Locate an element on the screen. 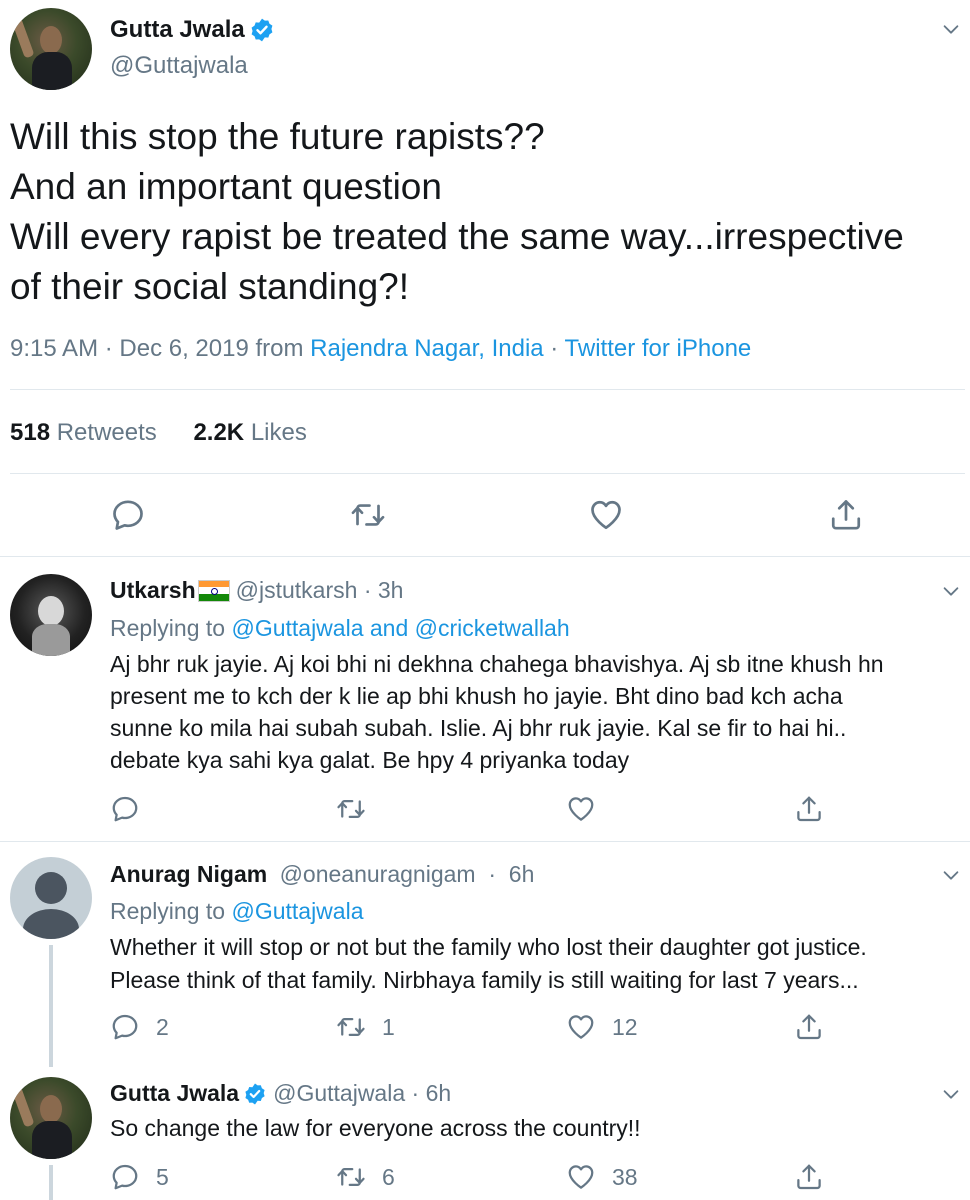 This screenshot has width=970, height=1200. timestamp: 3h is located at coordinates (391, 590).